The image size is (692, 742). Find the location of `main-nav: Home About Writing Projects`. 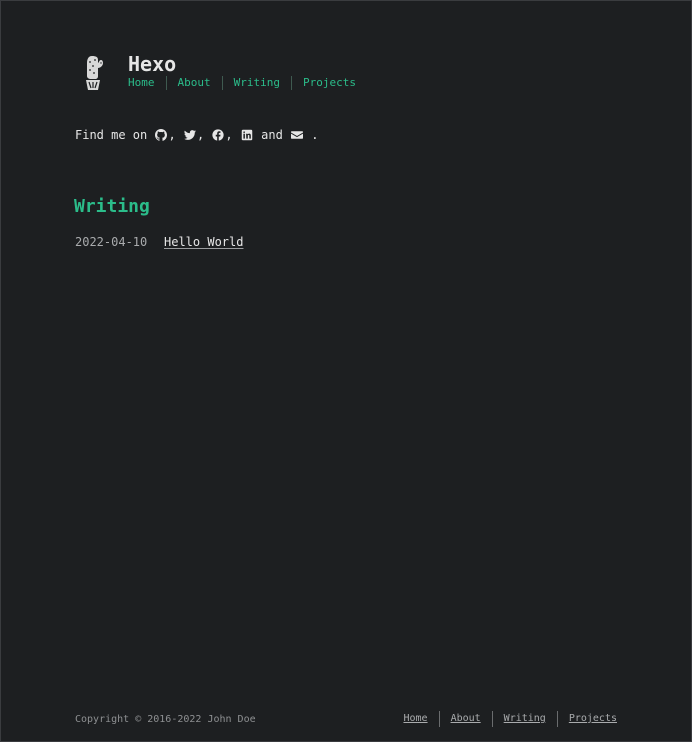

main-nav: Home About Writing Projects is located at coordinates (247, 83).